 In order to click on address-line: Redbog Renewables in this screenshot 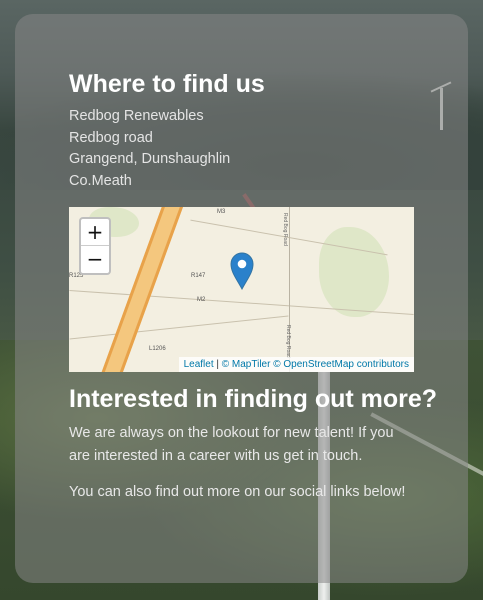, I will do `click(136, 116)`.